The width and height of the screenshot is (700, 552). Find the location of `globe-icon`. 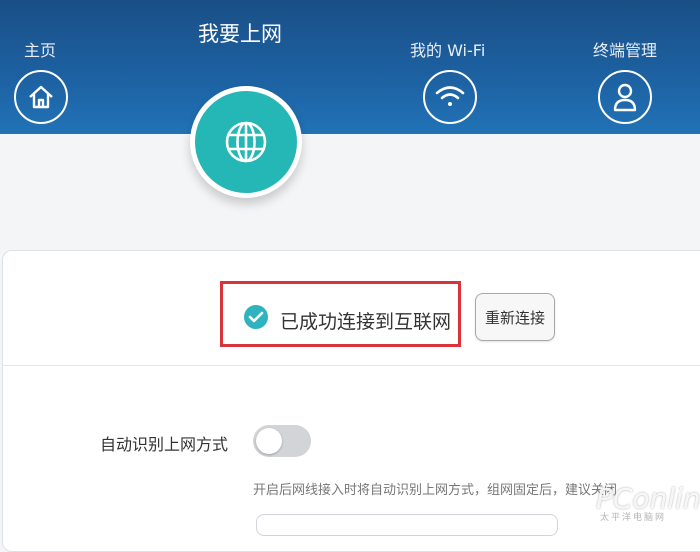

globe-icon is located at coordinates (246, 142).